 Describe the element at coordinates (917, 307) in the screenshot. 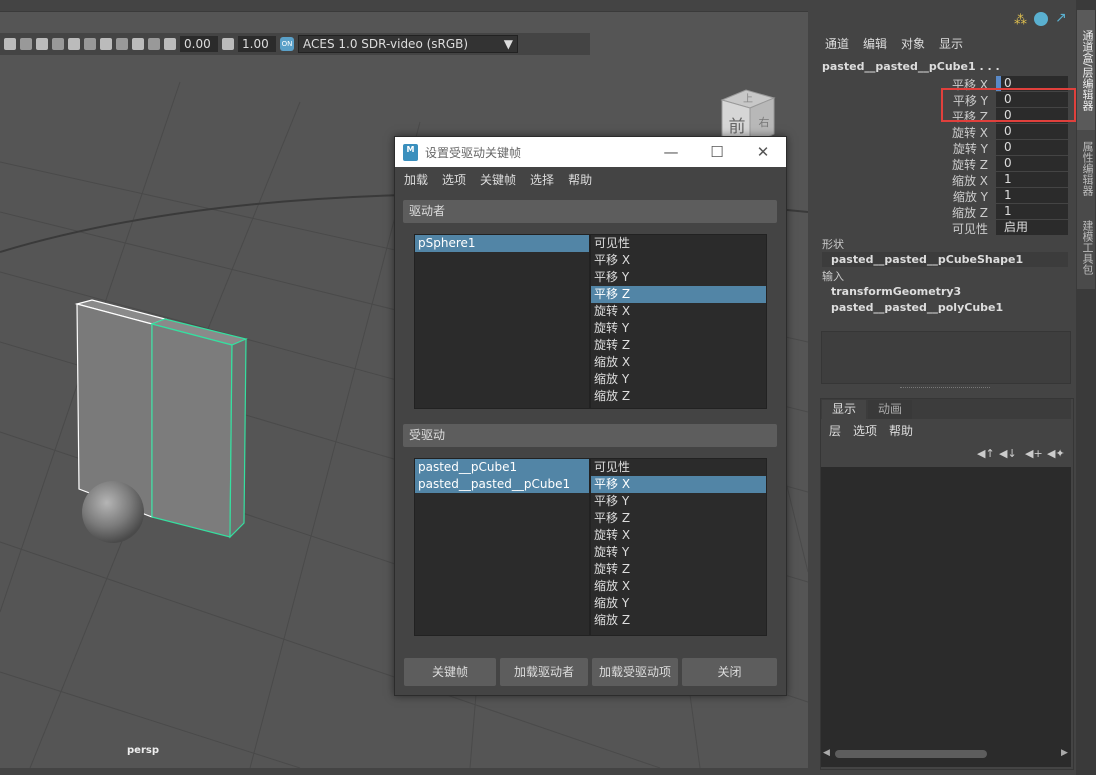

I see `input-node: pasted__pasted__polyCube1` at that location.